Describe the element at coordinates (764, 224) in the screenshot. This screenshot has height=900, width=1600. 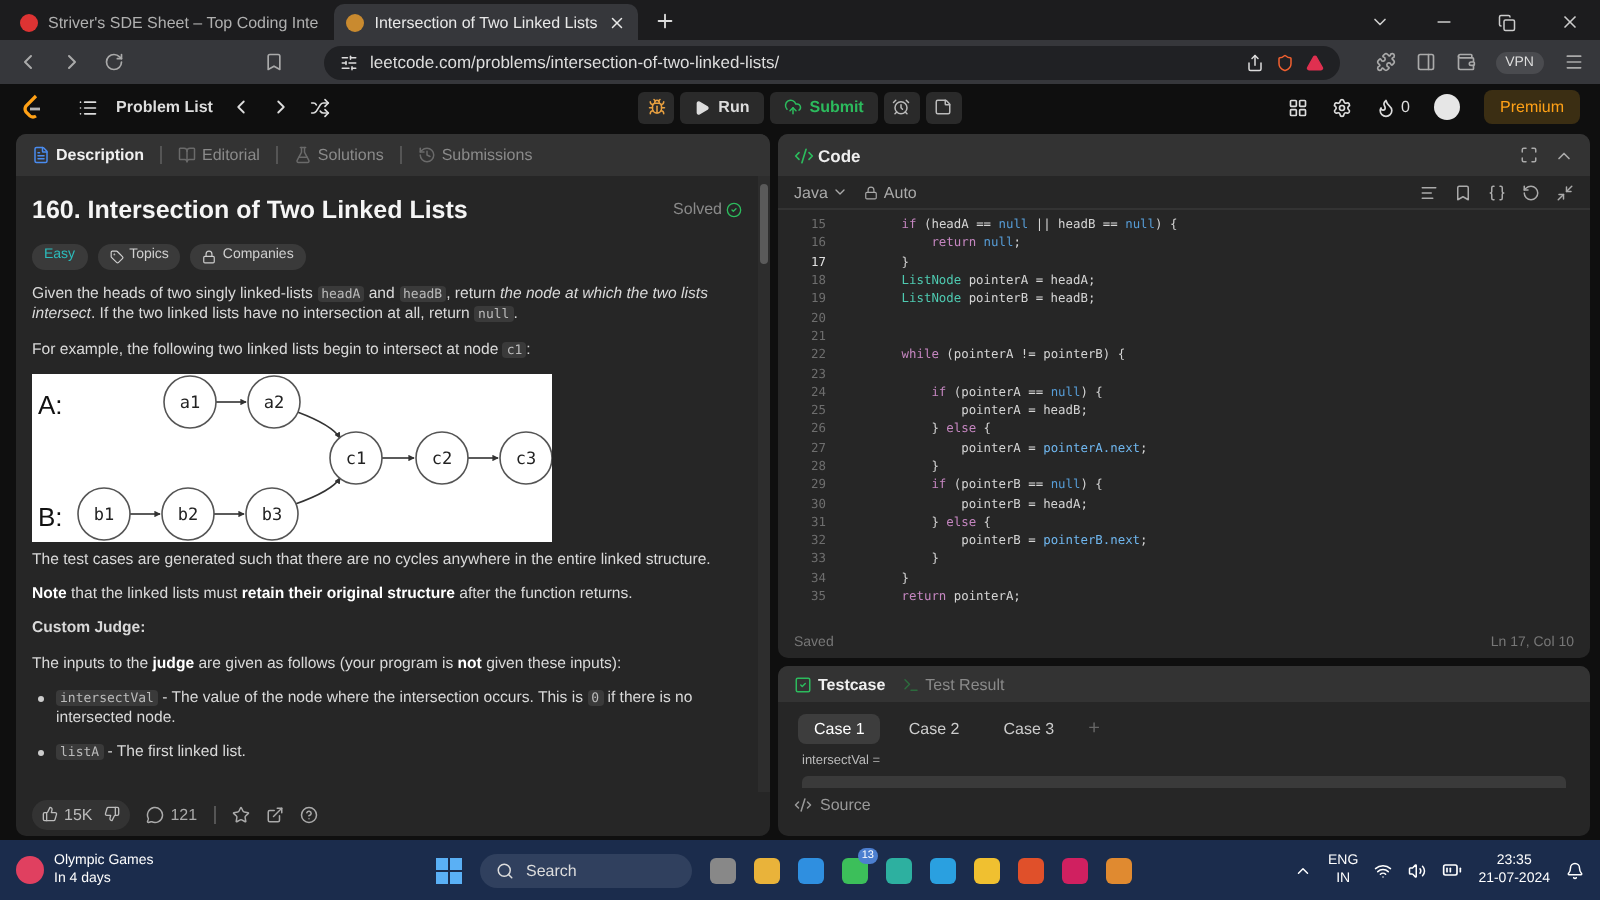
I see `scrollbar-thumb` at that location.